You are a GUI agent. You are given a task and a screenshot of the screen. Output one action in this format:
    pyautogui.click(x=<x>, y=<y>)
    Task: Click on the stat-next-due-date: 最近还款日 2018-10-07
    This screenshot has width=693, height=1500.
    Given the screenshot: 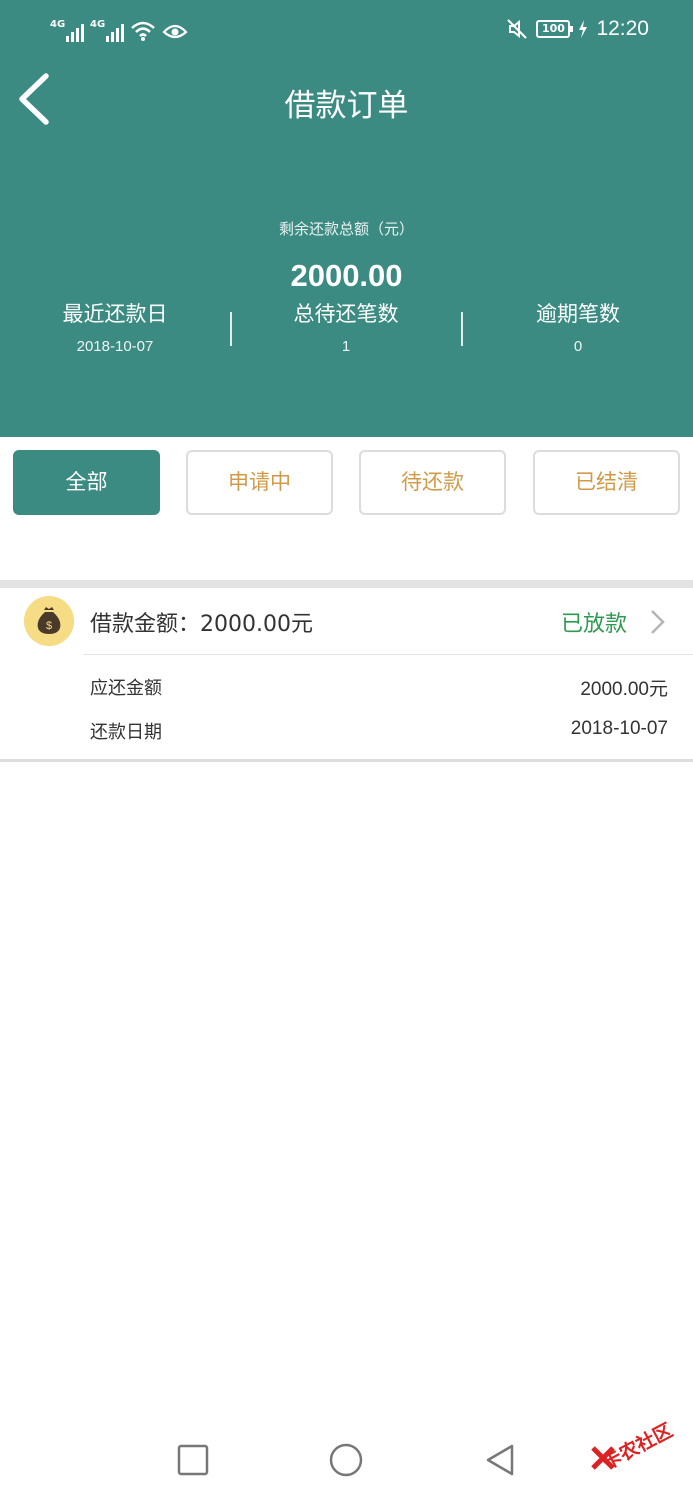 What is the action you would take?
    pyautogui.click(x=115, y=326)
    